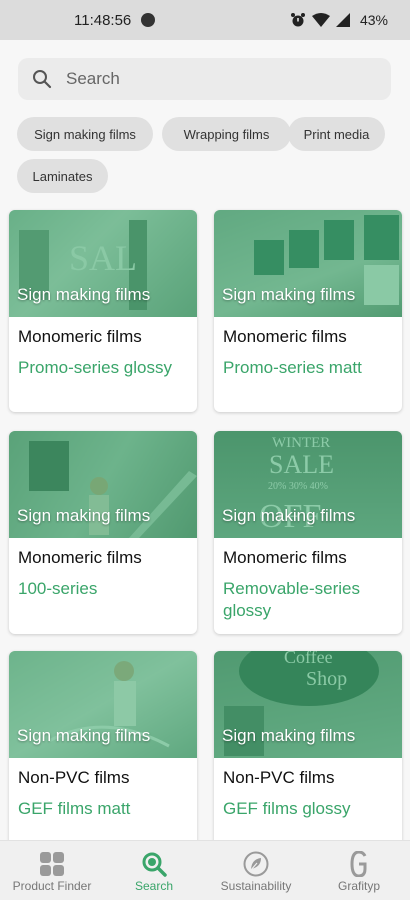  I want to click on card-product: GEF films glossy, so click(287, 808).